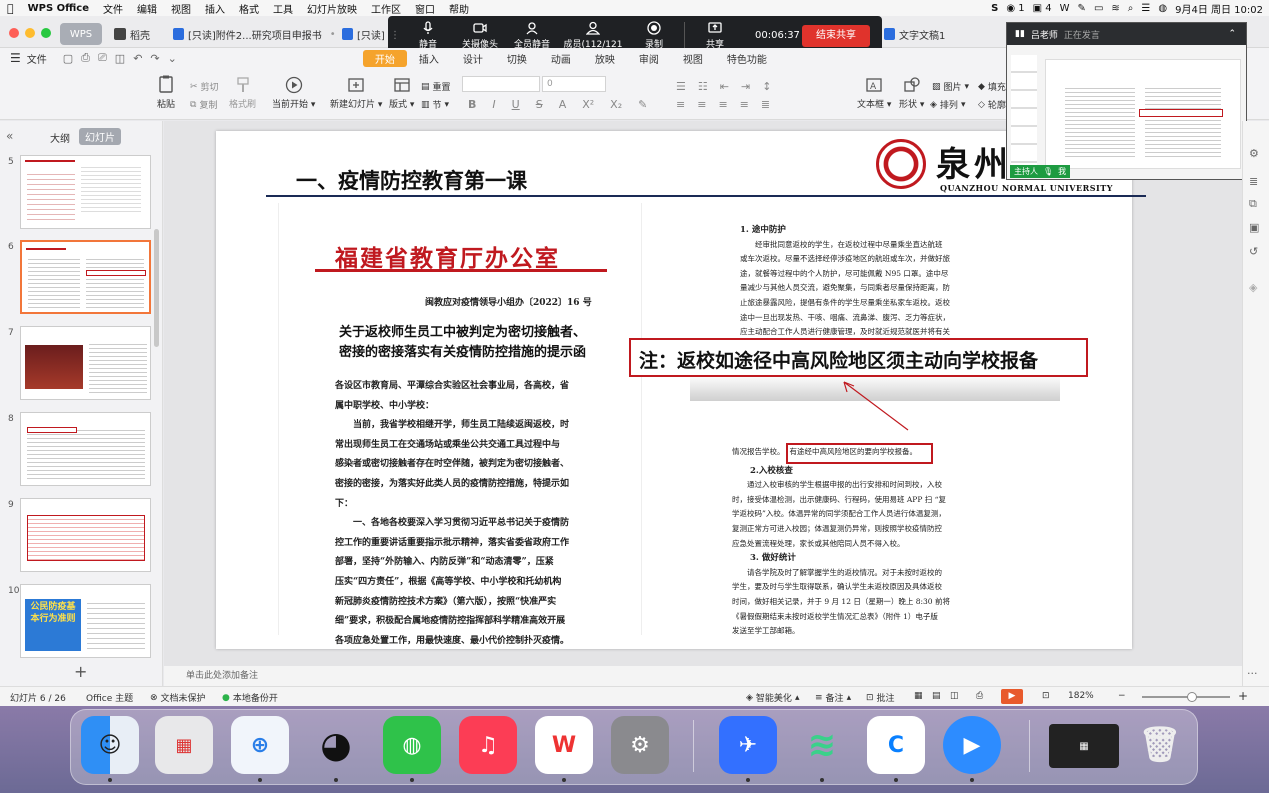 This screenshot has height=793, width=1269. I want to click on align-center-icon: ≡, so click(701, 104).